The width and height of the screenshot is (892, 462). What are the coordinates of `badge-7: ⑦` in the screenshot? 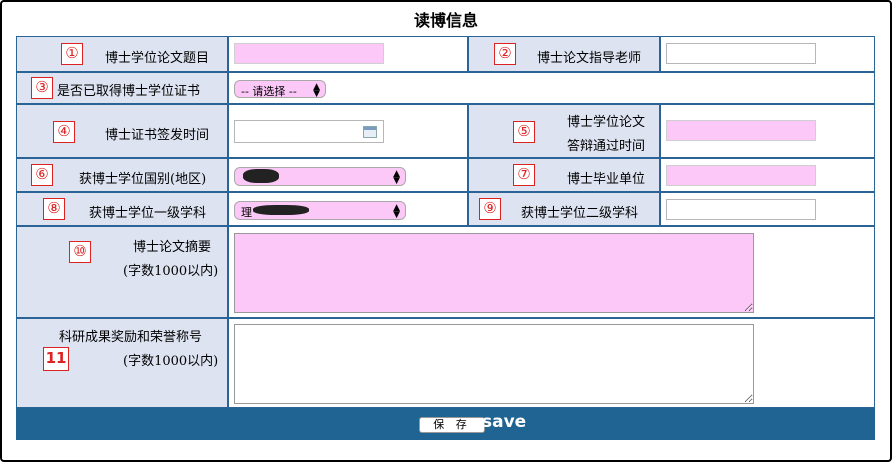 It's located at (524, 175).